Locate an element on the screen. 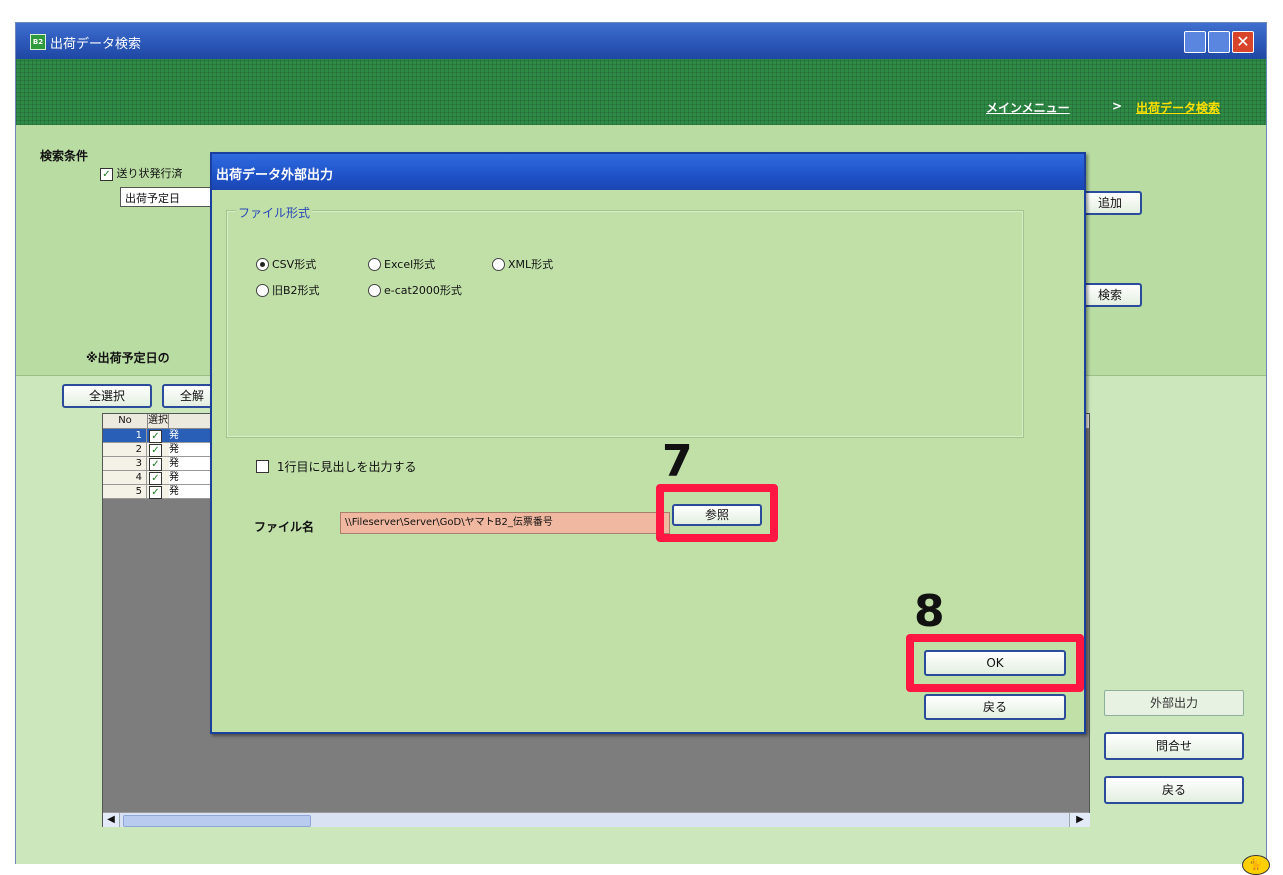  close-button: ✕ is located at coordinates (1243, 42).